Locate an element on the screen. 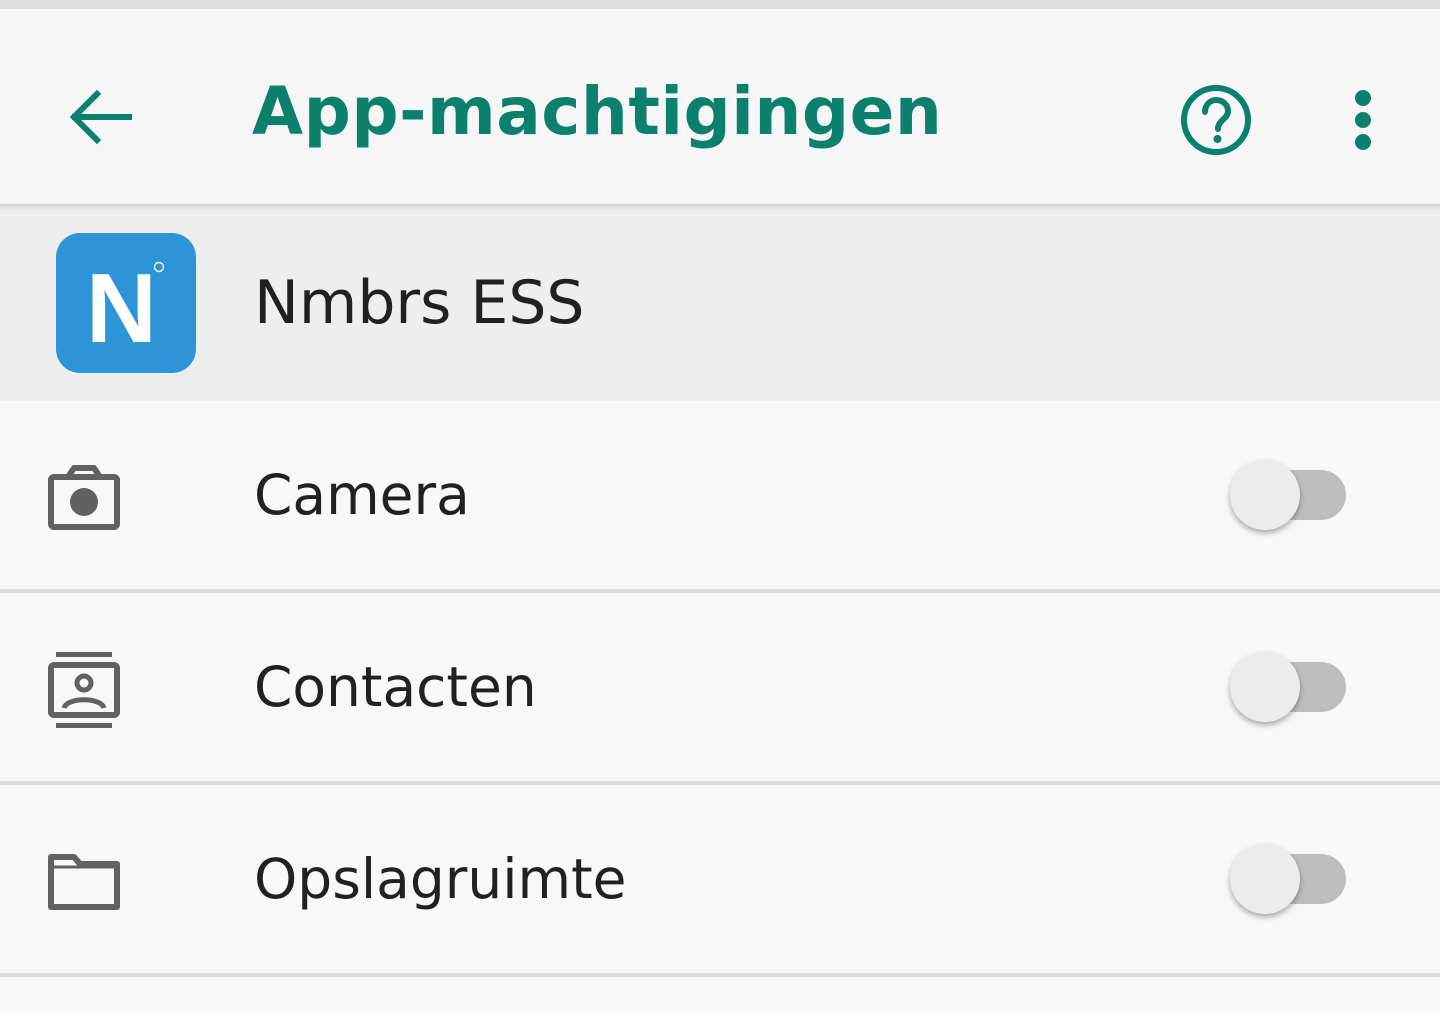  contacts-icon is located at coordinates (84, 690).